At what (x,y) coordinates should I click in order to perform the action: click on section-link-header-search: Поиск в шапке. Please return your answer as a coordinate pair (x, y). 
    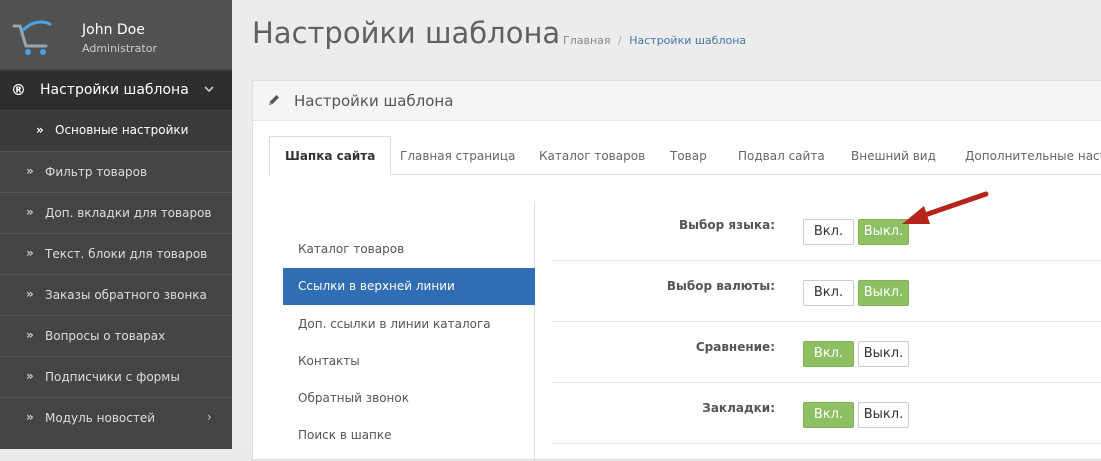
    Looking at the image, I should click on (409, 435).